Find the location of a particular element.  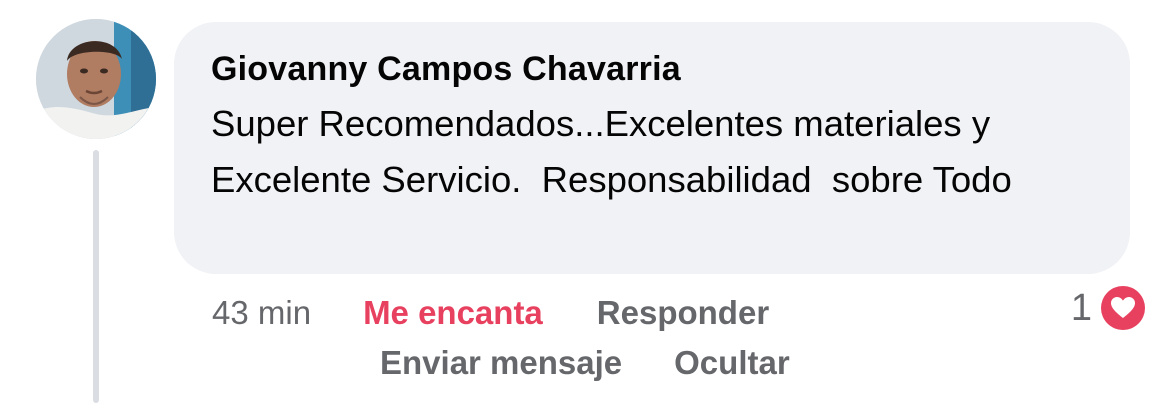

actions-row-primary: 43 min Me encanta Responder is located at coordinates (562, 313).